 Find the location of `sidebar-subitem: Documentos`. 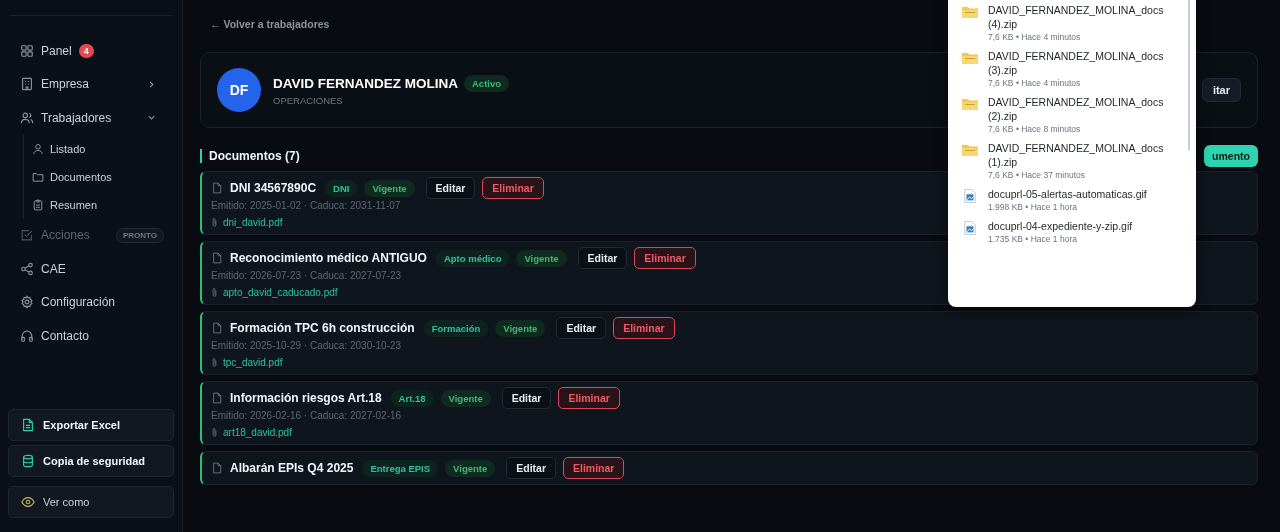

sidebar-subitem: Documentos is located at coordinates (102, 176).